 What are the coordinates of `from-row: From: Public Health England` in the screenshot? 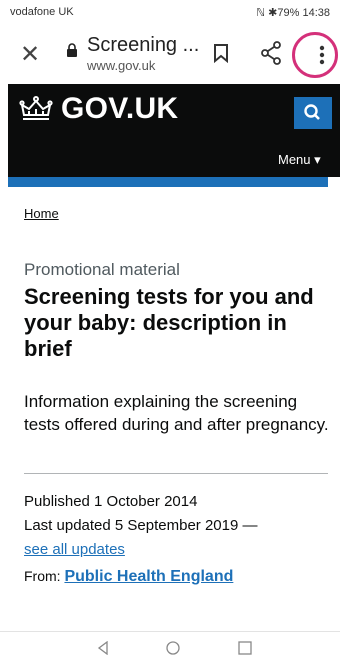 It's located at (128, 577).